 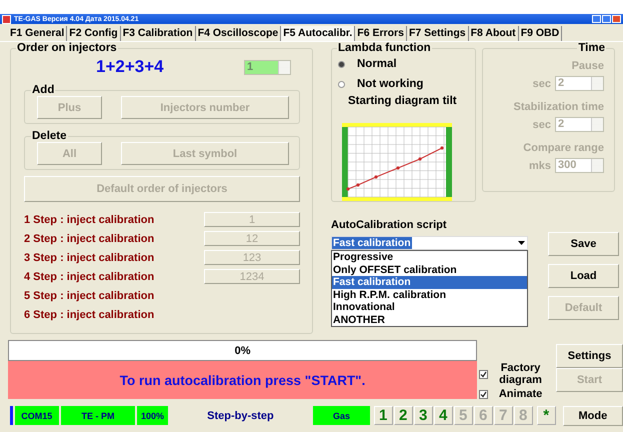 What do you see at coordinates (38, 33) in the screenshot?
I see `tab: F1 General` at bounding box center [38, 33].